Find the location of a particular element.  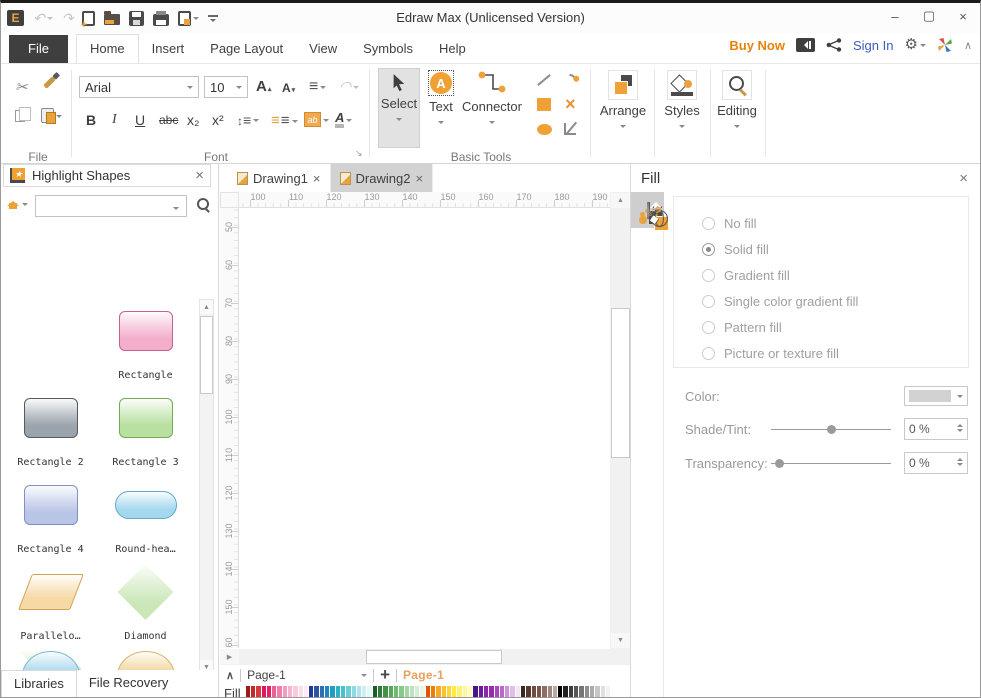

line-tool-icon is located at coordinates (544, 80).